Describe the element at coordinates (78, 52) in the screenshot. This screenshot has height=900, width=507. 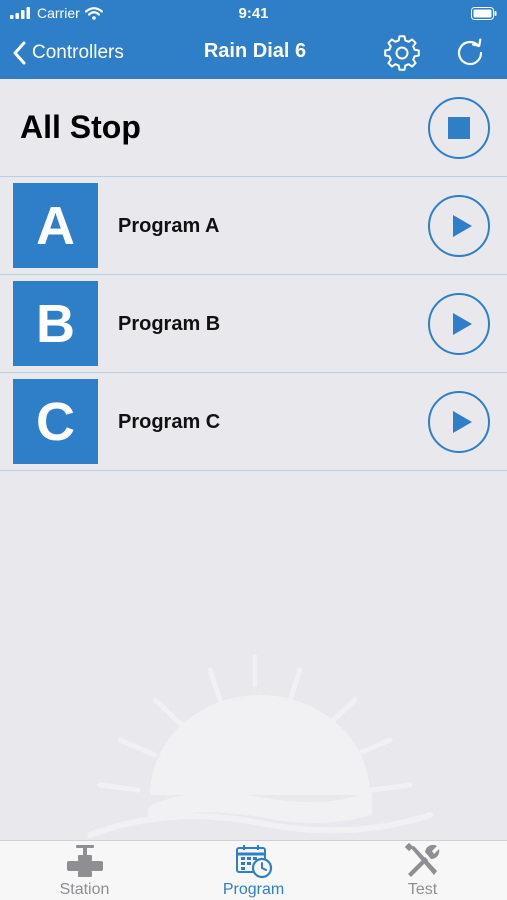
I see `back-label: Controllers` at that location.